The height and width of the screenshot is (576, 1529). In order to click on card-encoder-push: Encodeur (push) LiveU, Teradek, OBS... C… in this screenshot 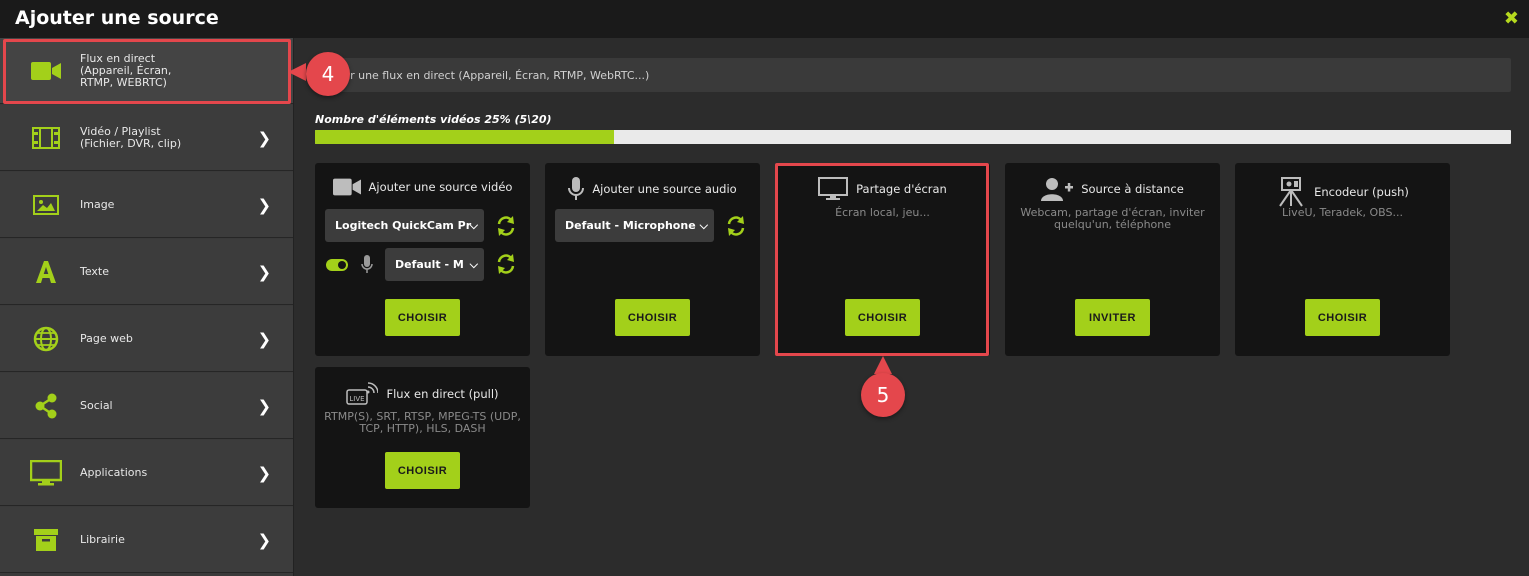, I will do `click(1342, 259)`.